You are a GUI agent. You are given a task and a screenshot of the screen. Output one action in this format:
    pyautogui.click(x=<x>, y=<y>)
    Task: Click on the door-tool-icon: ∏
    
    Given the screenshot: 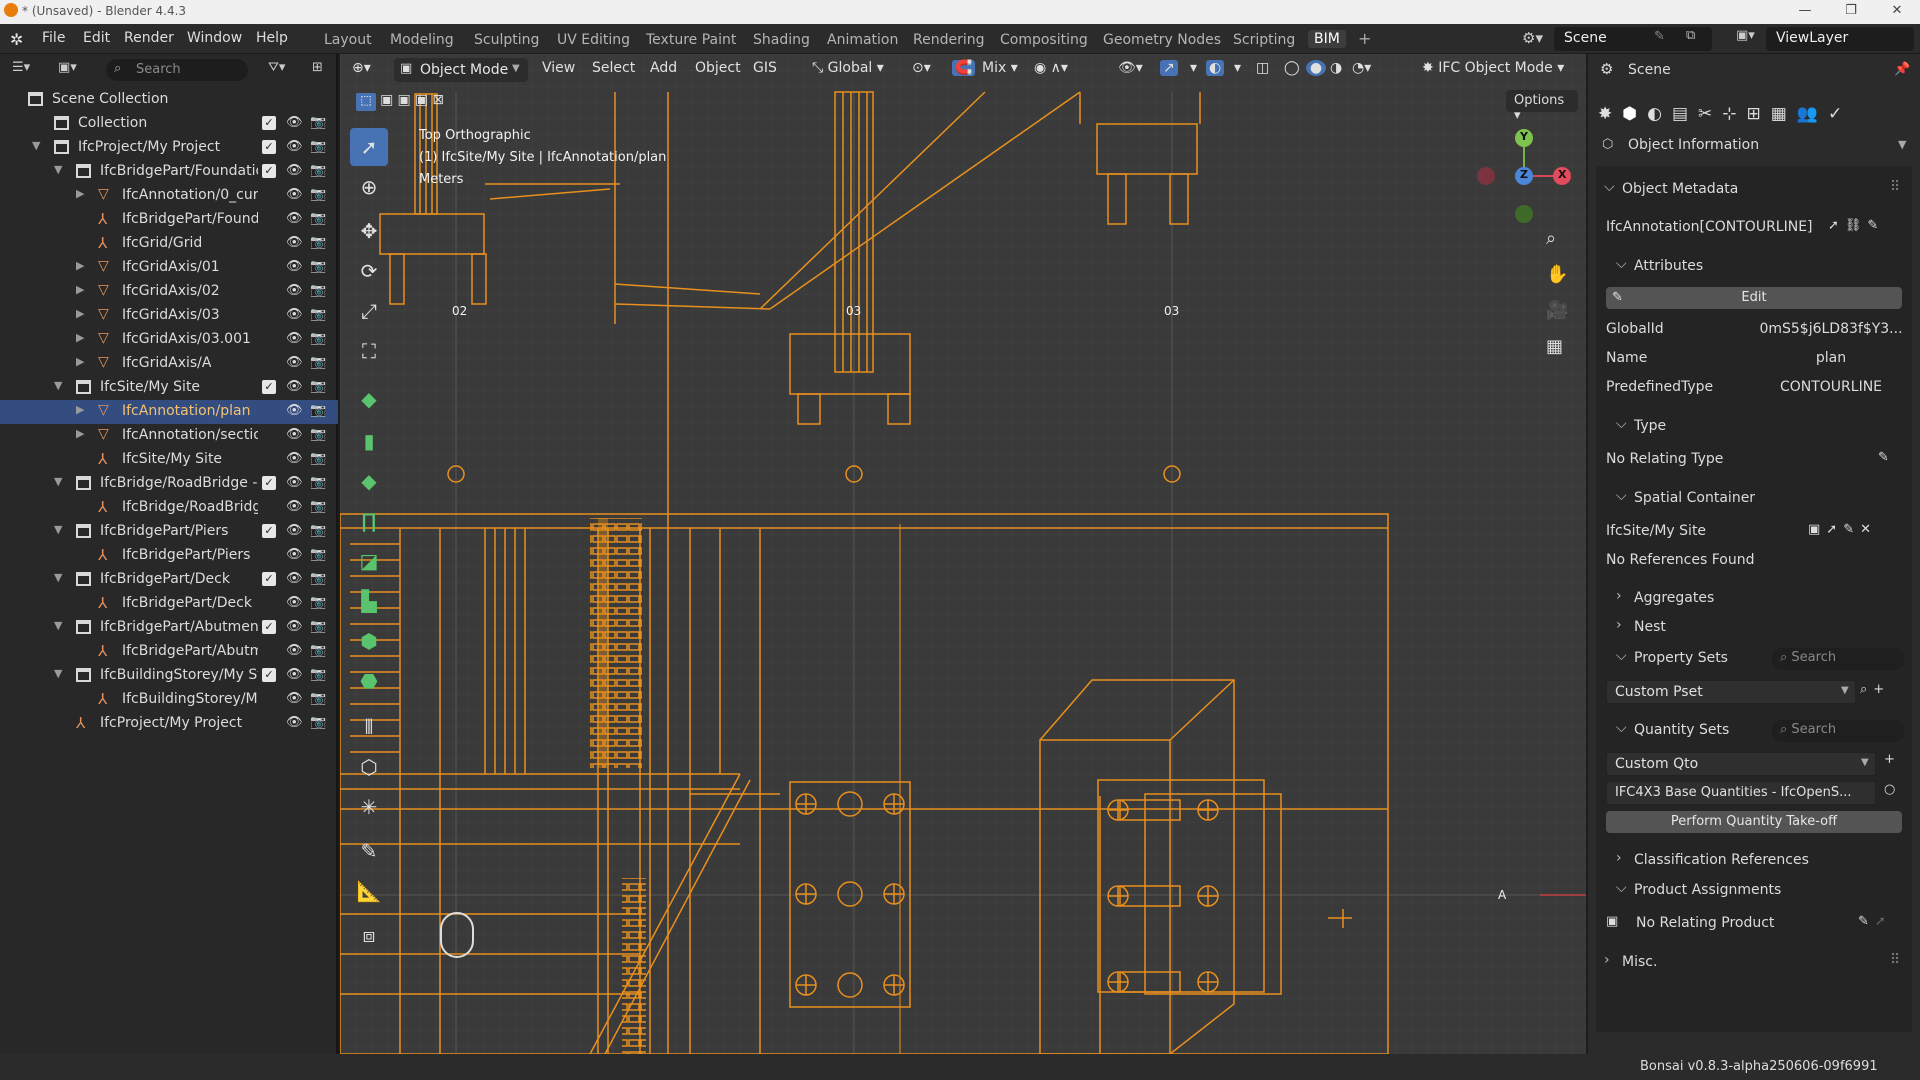 What is the action you would take?
    pyautogui.click(x=369, y=521)
    